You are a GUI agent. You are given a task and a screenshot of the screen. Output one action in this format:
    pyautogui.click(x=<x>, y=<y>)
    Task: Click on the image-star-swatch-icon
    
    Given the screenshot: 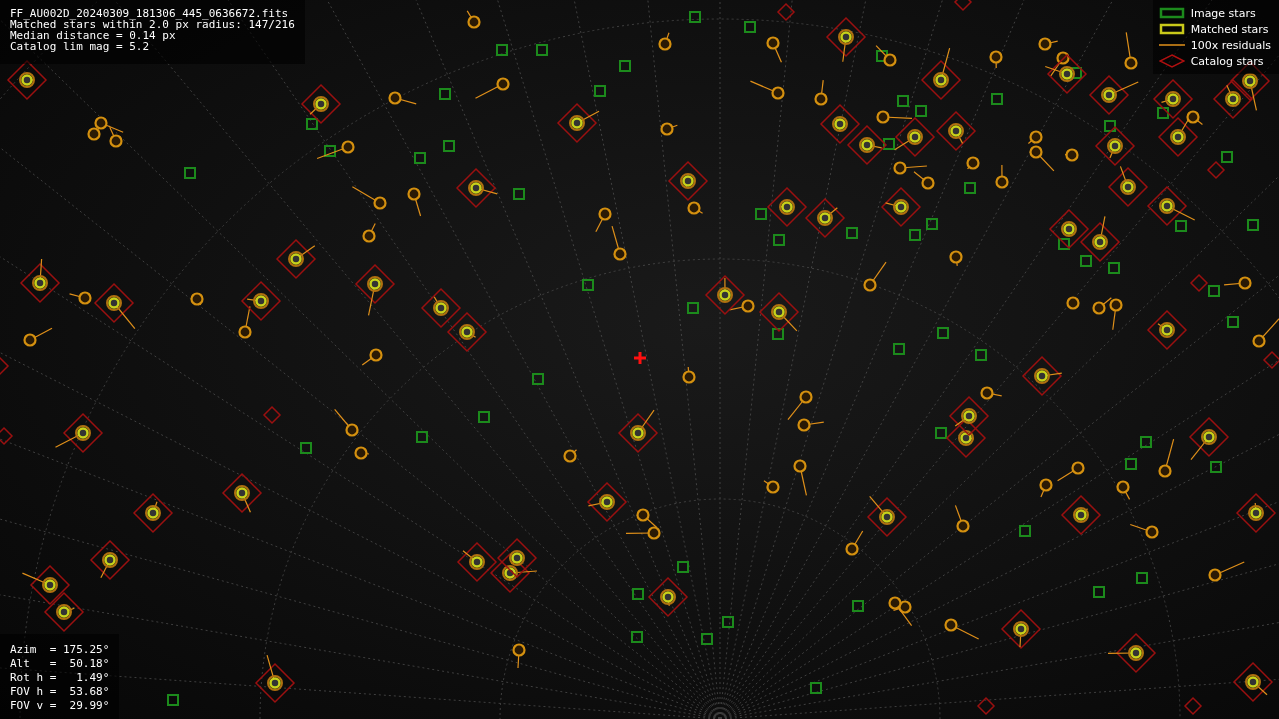 What is the action you would take?
    pyautogui.click(x=1171, y=13)
    